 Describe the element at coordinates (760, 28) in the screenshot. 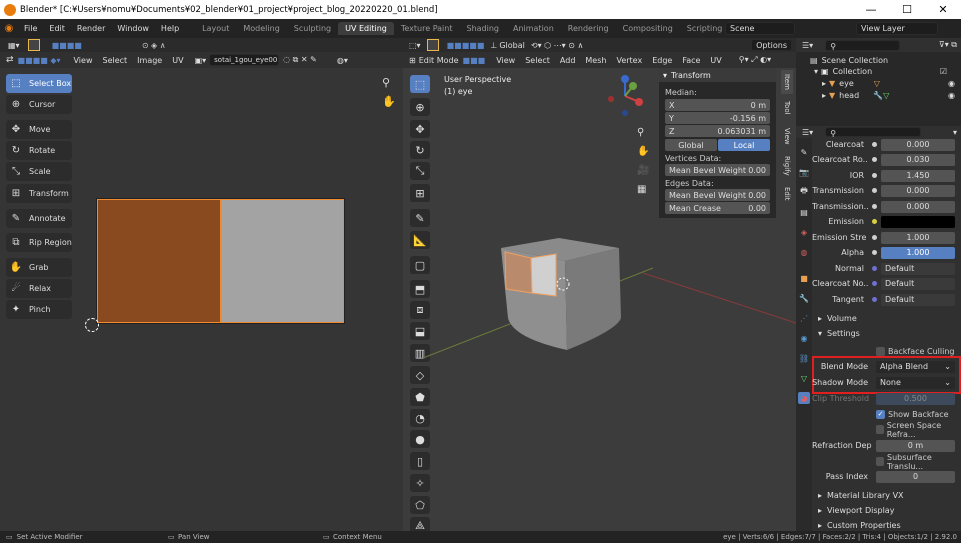

I see `scene-selector: Scene` at that location.